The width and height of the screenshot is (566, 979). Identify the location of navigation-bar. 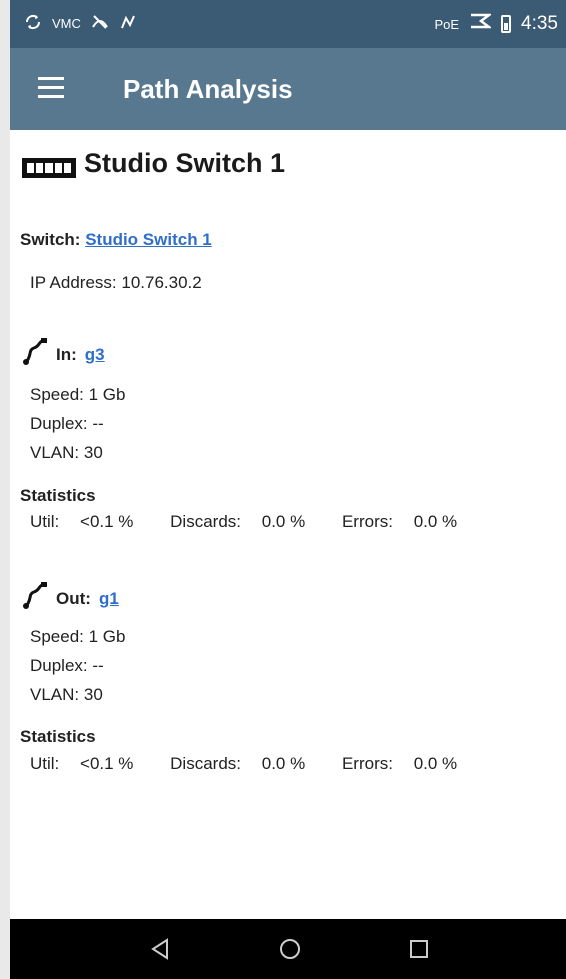
(288, 949).